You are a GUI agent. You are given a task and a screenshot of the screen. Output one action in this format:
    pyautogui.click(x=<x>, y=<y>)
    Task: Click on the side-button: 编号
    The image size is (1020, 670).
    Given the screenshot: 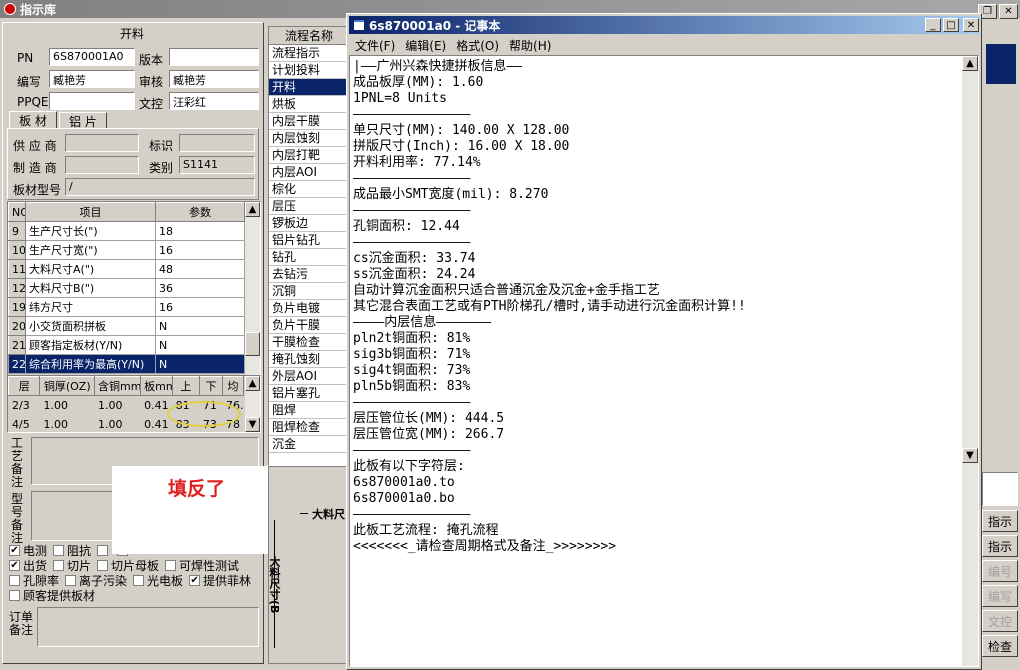 What is the action you would take?
    pyautogui.click(x=1000, y=571)
    